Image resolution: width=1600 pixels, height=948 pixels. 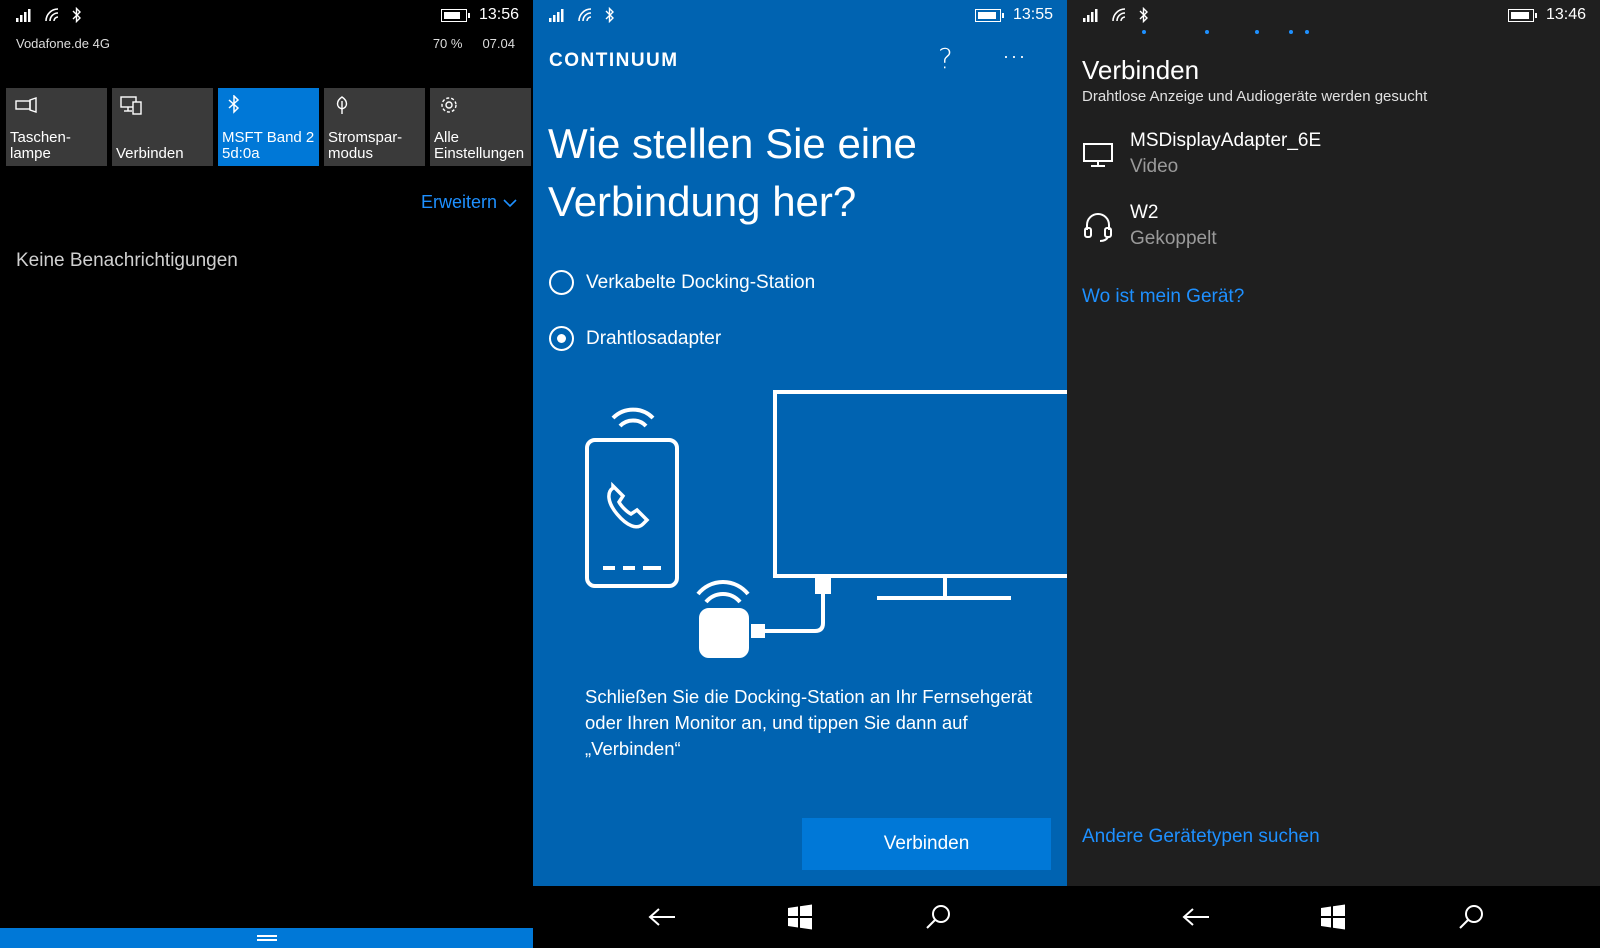 I want to click on grip-icon, so click(x=266, y=938).